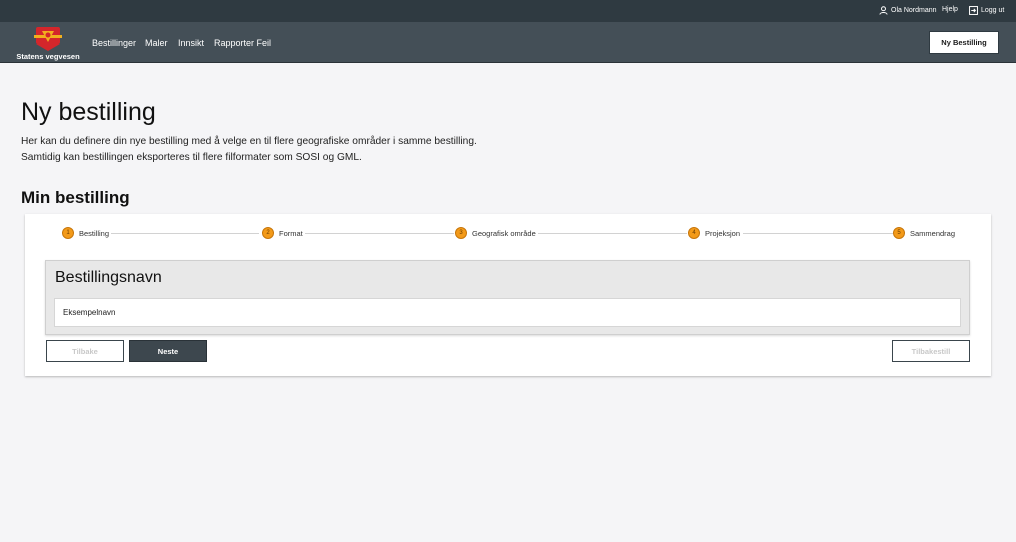 The width and height of the screenshot is (1016, 542). Describe the element at coordinates (883, 10) in the screenshot. I see `user-icon` at that location.